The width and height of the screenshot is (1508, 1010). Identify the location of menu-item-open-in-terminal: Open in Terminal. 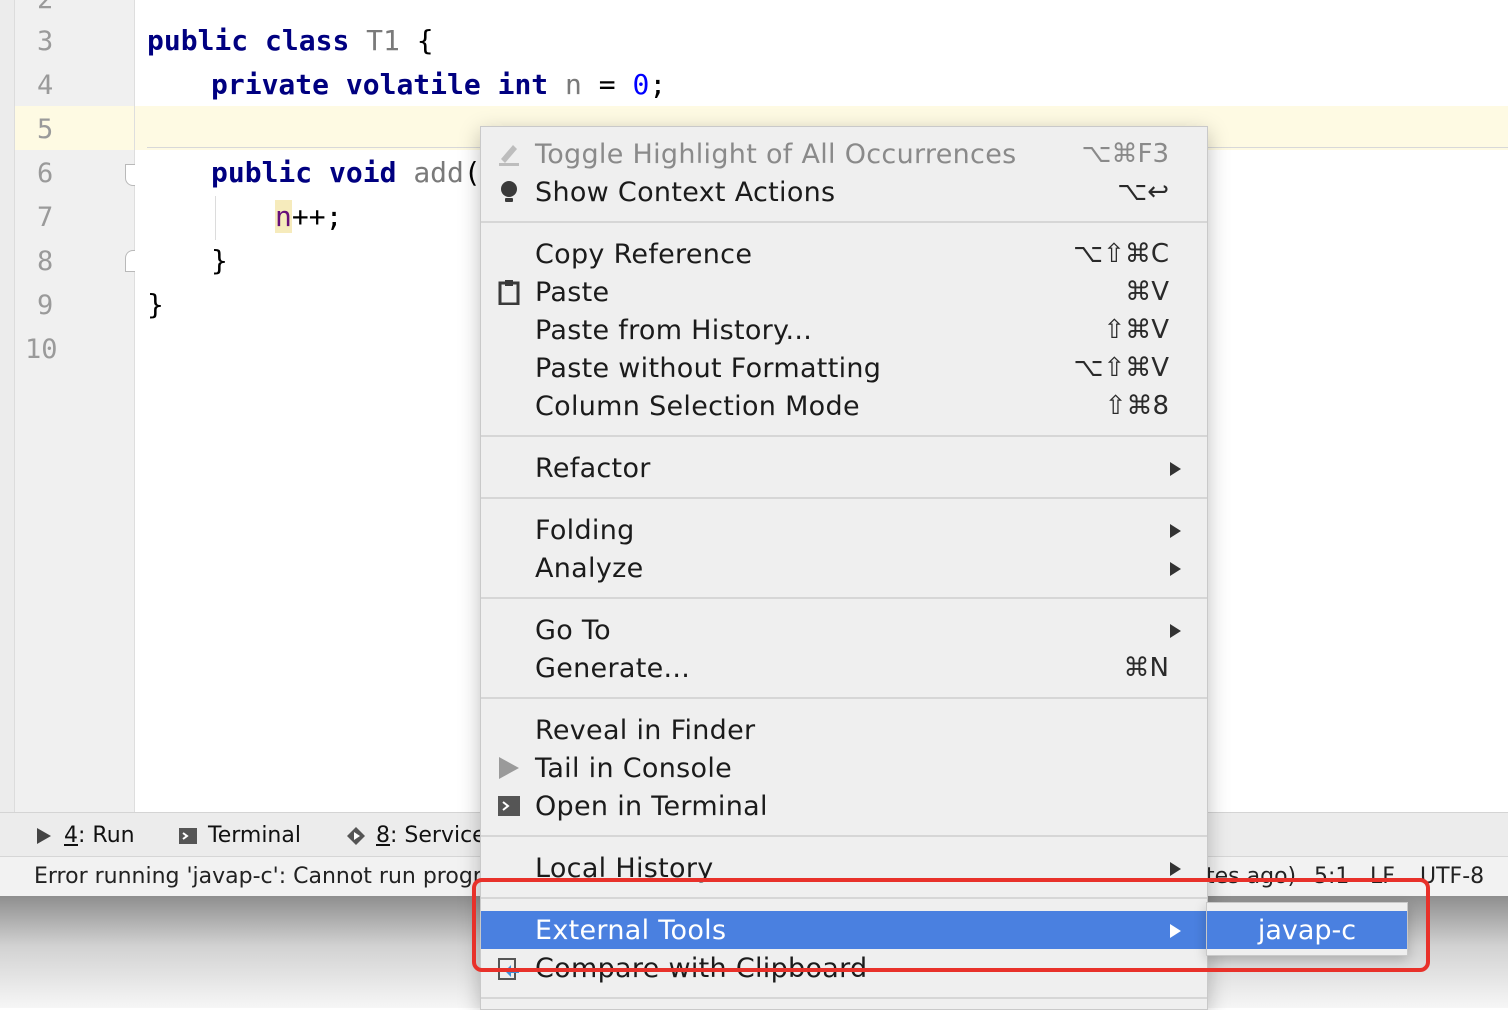
(844, 806).